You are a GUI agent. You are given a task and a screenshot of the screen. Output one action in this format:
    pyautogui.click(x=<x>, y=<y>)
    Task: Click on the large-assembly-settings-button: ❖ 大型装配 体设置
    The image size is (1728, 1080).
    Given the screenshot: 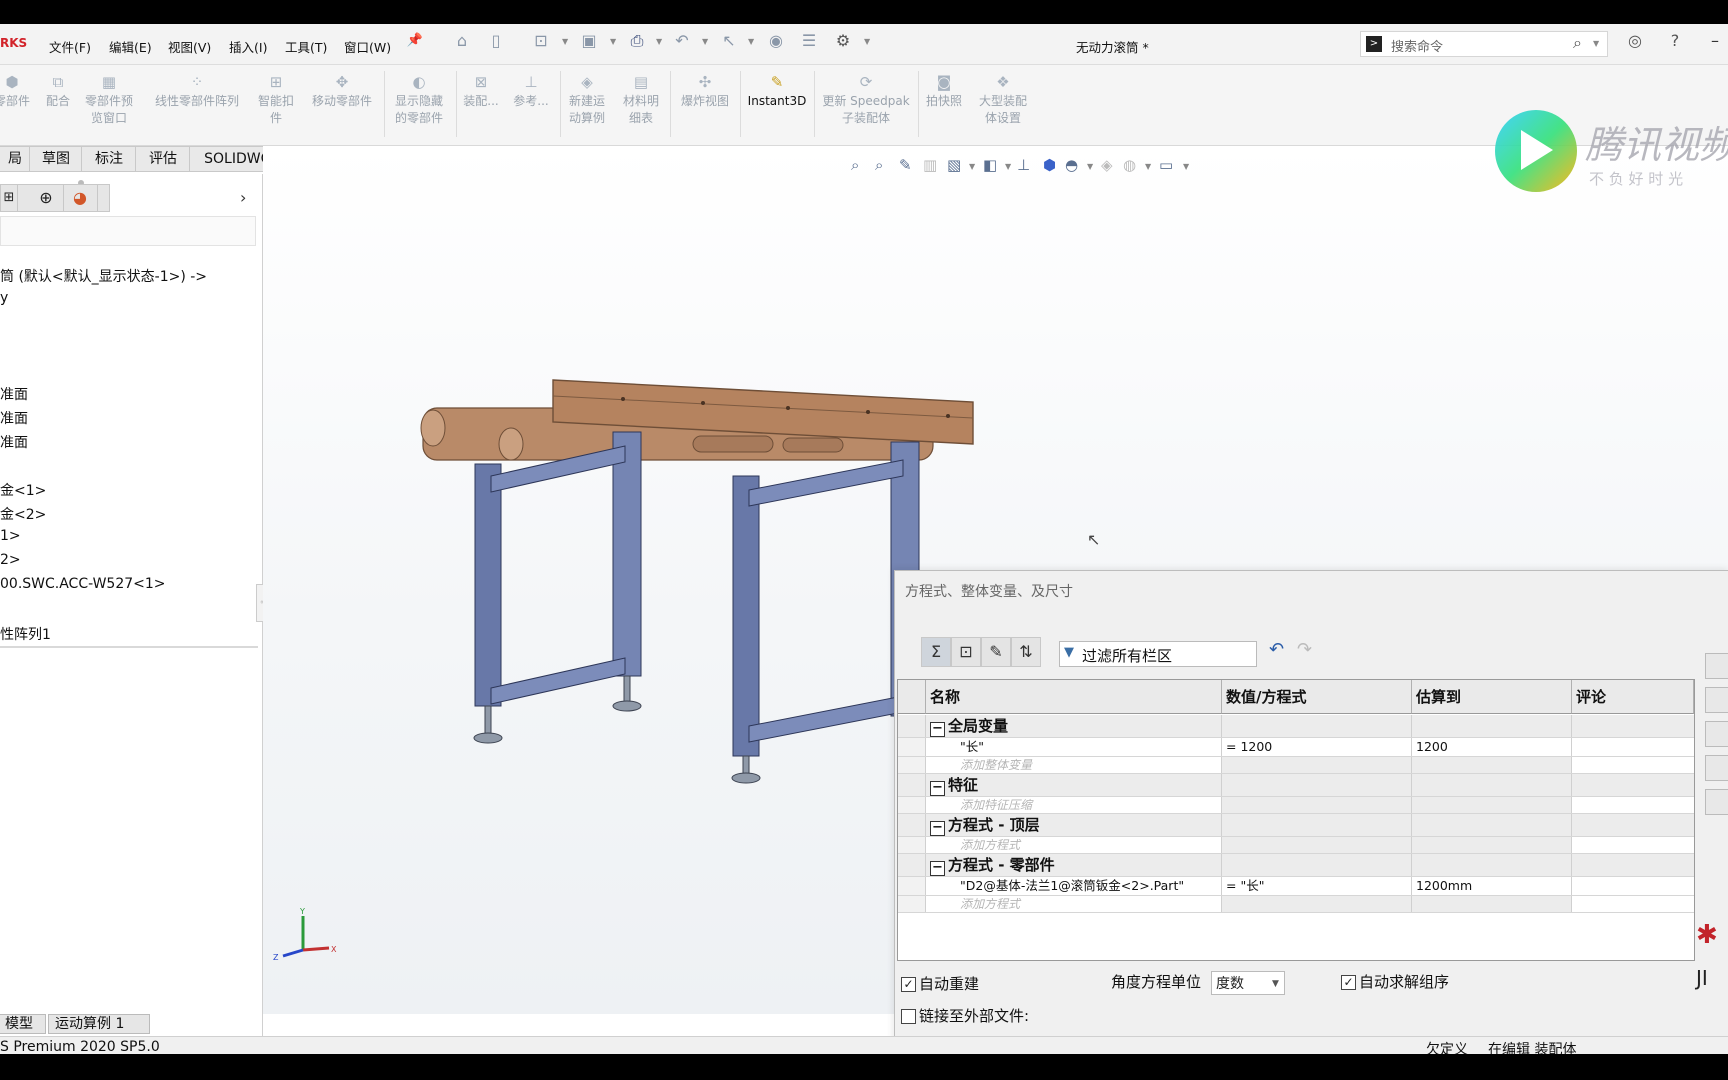 What is the action you would take?
    pyautogui.click(x=1003, y=100)
    